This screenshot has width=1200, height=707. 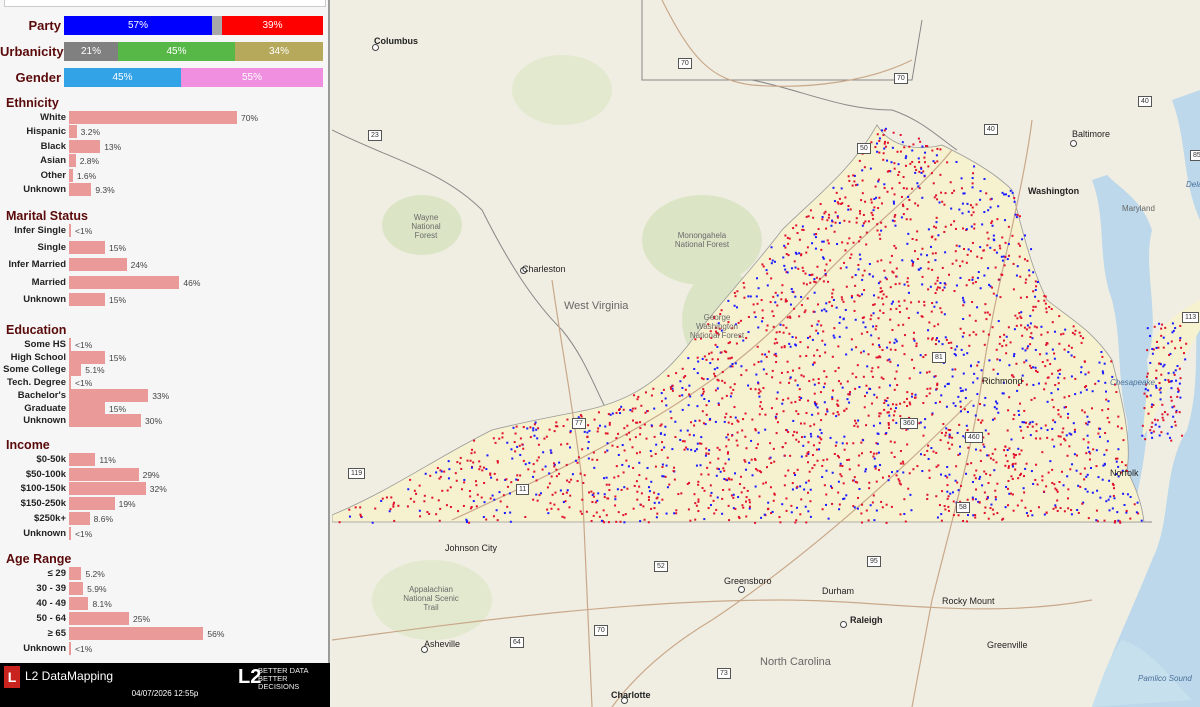 I want to click on histogram-row: Infer Single <1%, so click(x=165, y=230).